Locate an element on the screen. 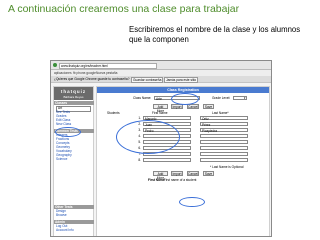 This screenshot has width=320, height=240. save-password-button: Guardar contraseña is located at coordinates (147, 80).